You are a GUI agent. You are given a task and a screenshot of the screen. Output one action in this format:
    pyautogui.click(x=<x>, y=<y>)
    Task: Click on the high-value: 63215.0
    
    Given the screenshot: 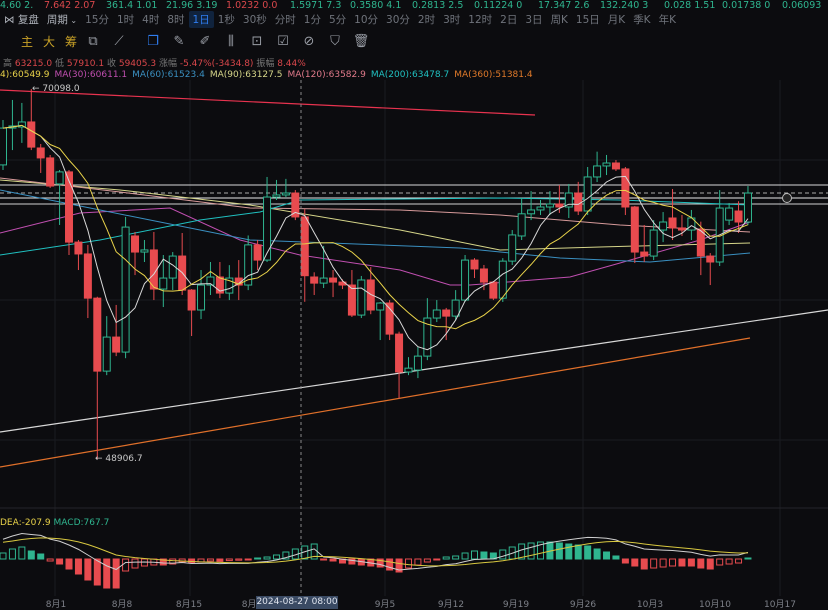 What is the action you would take?
    pyautogui.click(x=33, y=64)
    